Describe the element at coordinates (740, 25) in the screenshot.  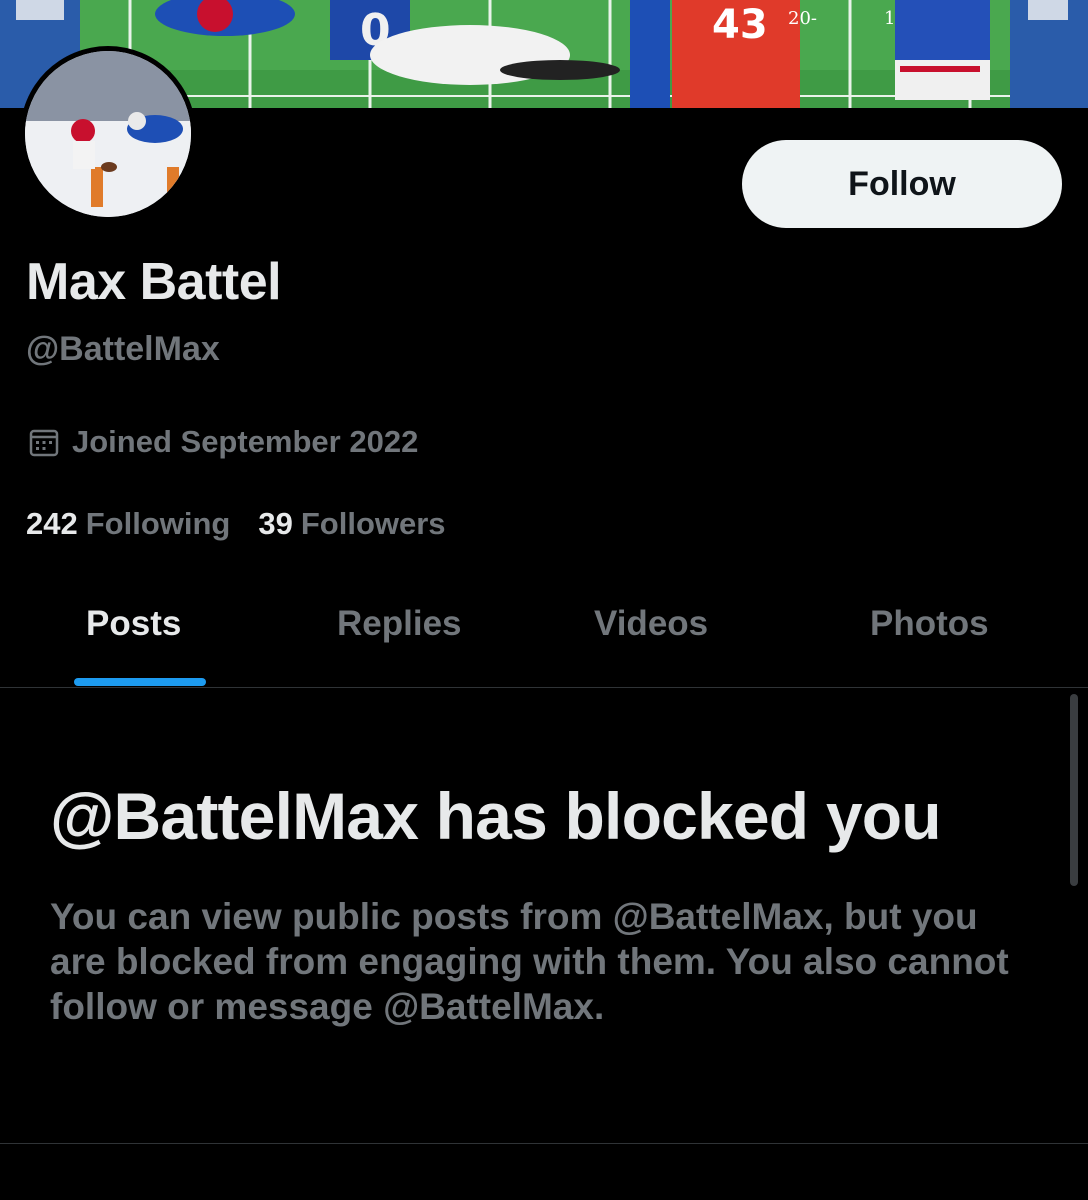
I see `svg-text: 43` at that location.